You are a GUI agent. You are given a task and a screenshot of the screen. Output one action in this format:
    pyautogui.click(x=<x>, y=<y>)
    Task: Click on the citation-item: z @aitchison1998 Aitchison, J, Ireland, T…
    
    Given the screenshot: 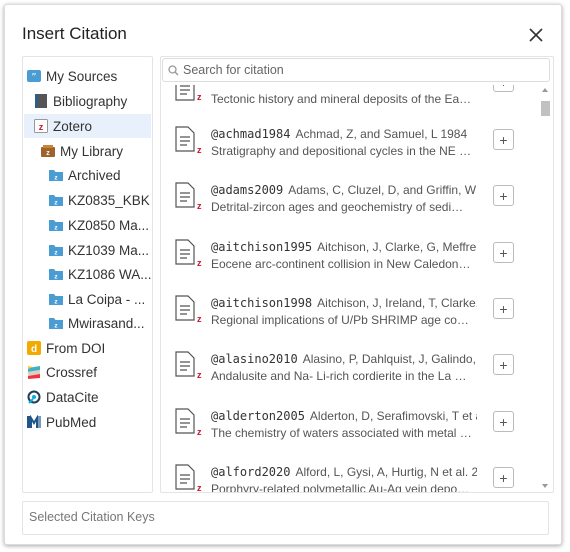 What is the action you would take?
    pyautogui.click(x=349, y=309)
    